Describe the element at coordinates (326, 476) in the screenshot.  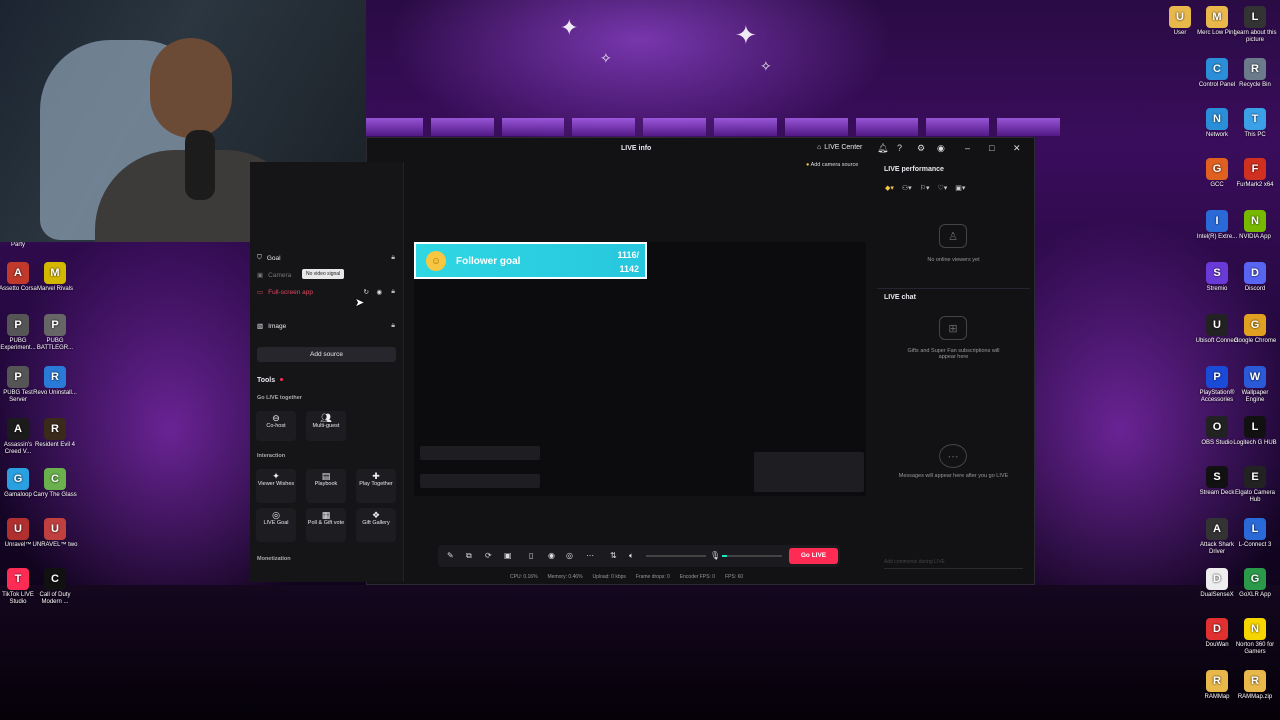
I see `book-icon: ▤` at that location.